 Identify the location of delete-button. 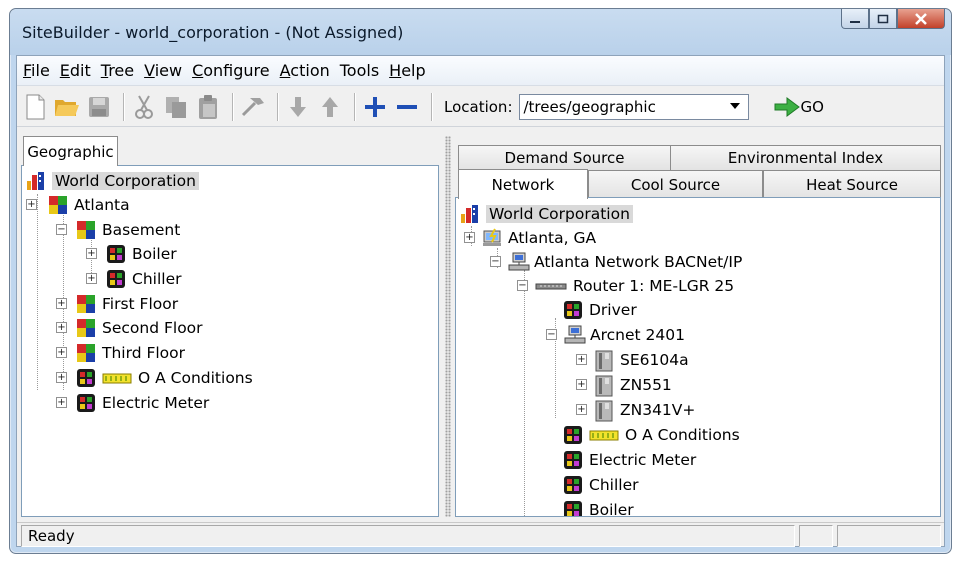
(253, 107).